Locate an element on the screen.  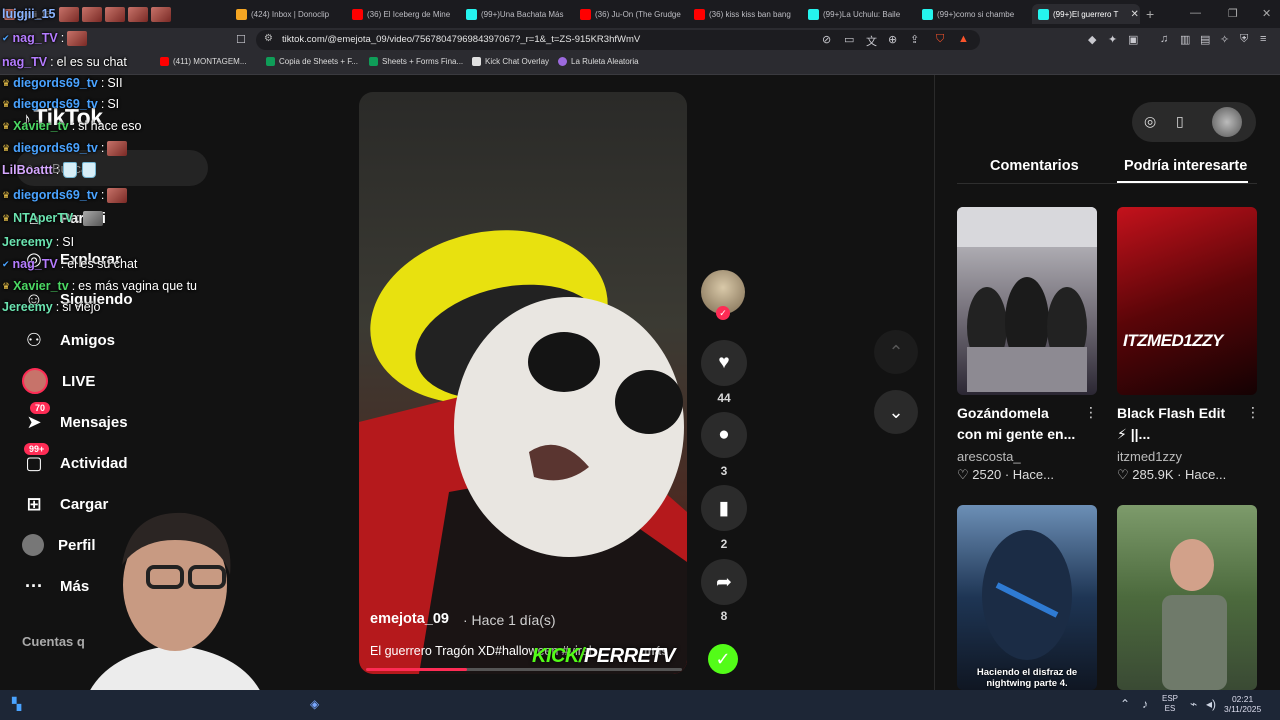
network-icon: ⌁ is located at coordinates (1193, 704).